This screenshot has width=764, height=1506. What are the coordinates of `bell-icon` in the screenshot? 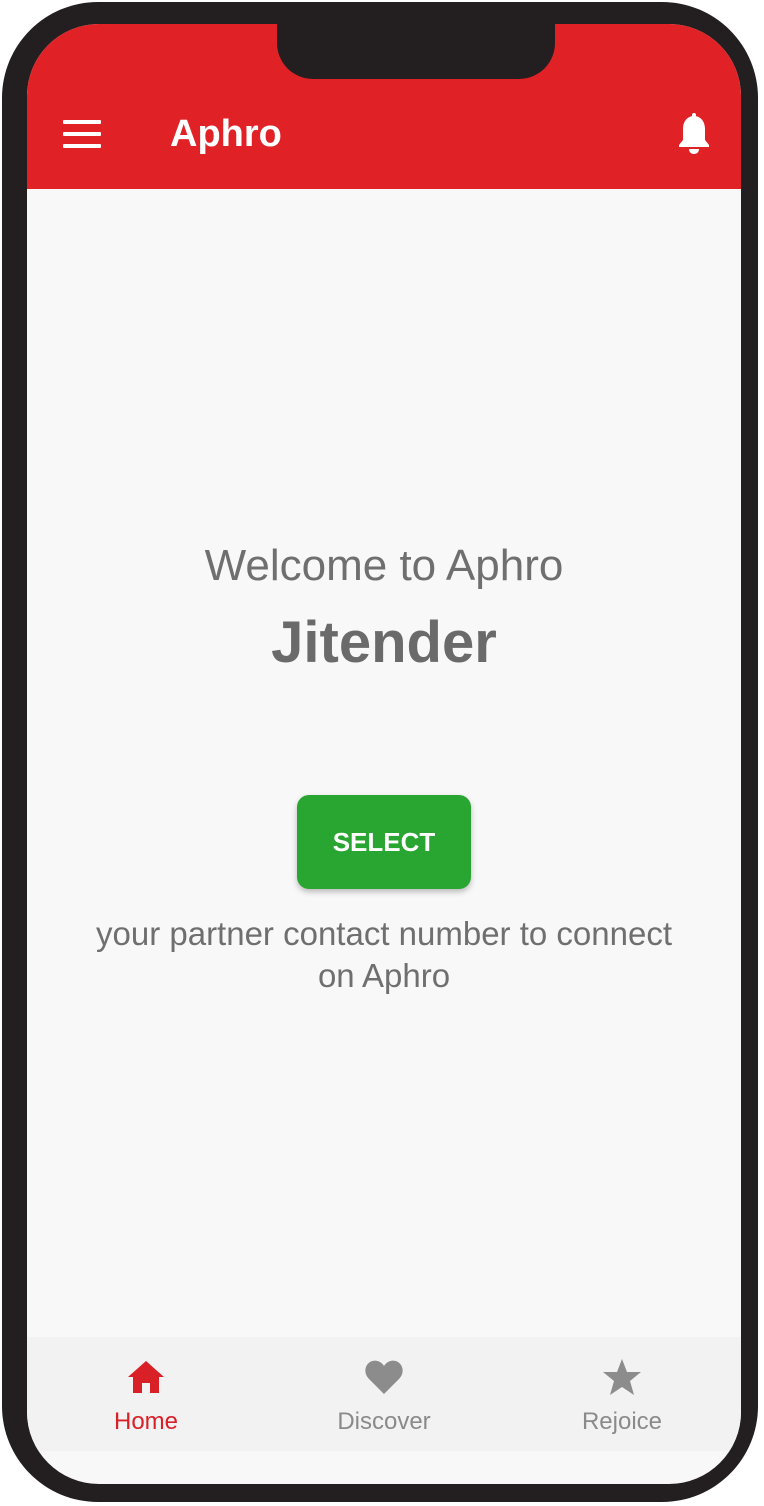 It's located at (694, 134).